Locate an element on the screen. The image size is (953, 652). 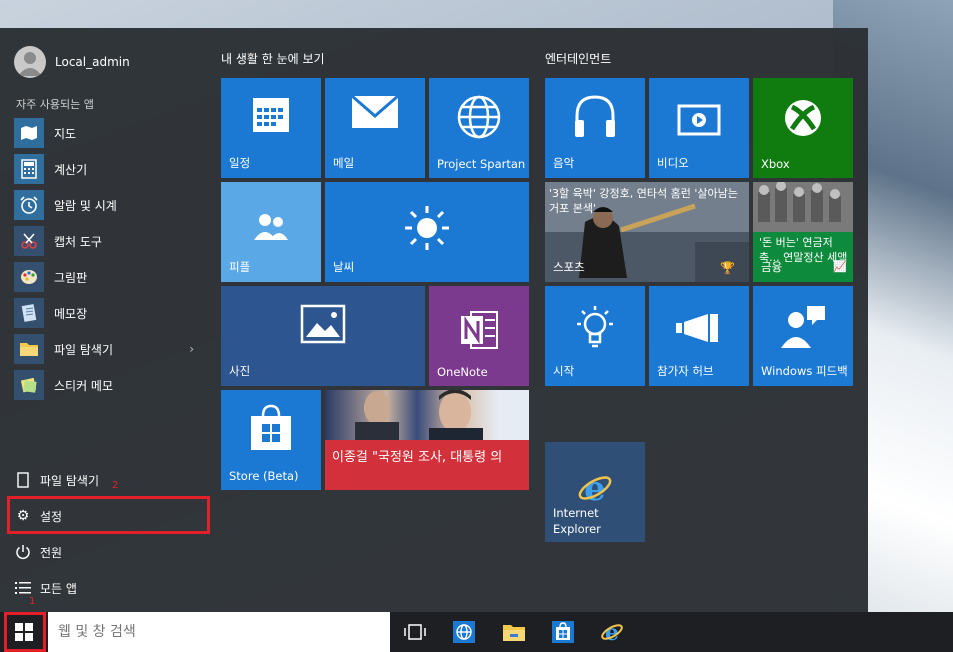
tile-money: '돈 버는' 연금저축... 연말정산 세액공제 금융 📈 is located at coordinates (803, 232).